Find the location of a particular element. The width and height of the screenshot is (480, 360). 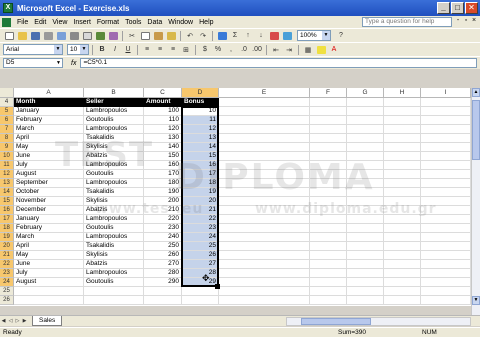

cell-f6 is located at coordinates (328, 120).